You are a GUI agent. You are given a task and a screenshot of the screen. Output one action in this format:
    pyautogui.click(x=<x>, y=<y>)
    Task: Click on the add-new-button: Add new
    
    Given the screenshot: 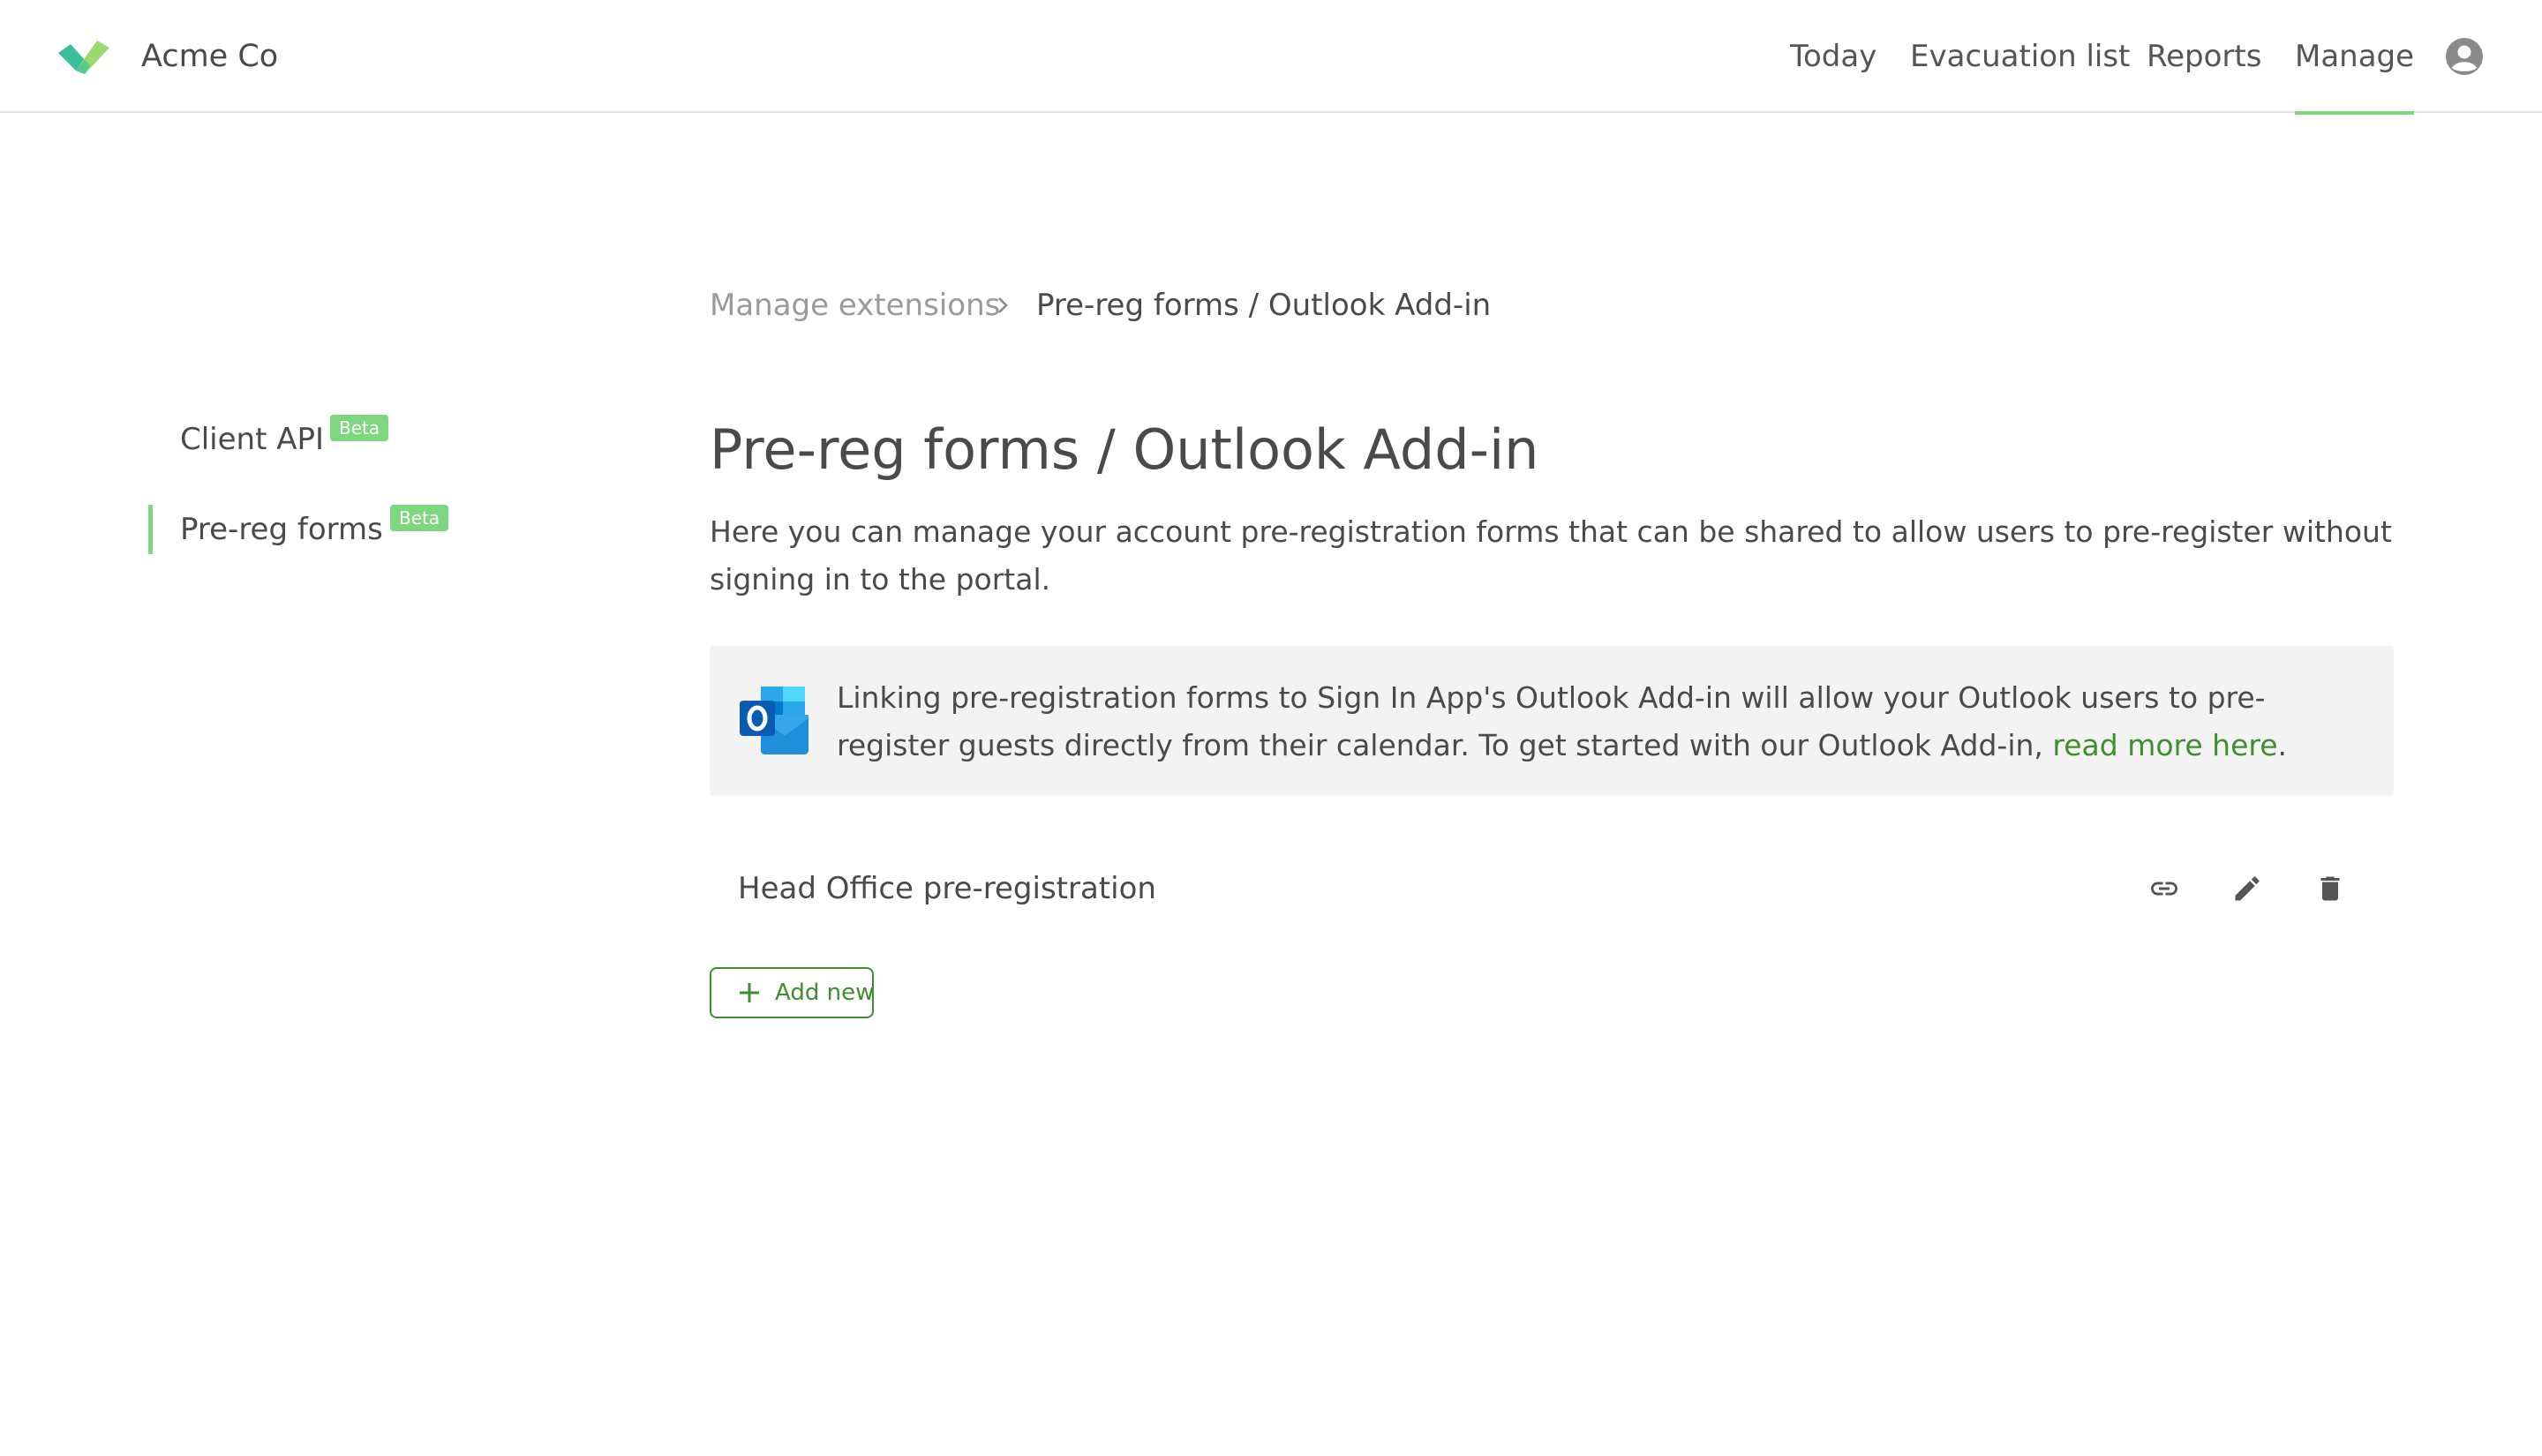 What is the action you would take?
    pyautogui.click(x=792, y=992)
    